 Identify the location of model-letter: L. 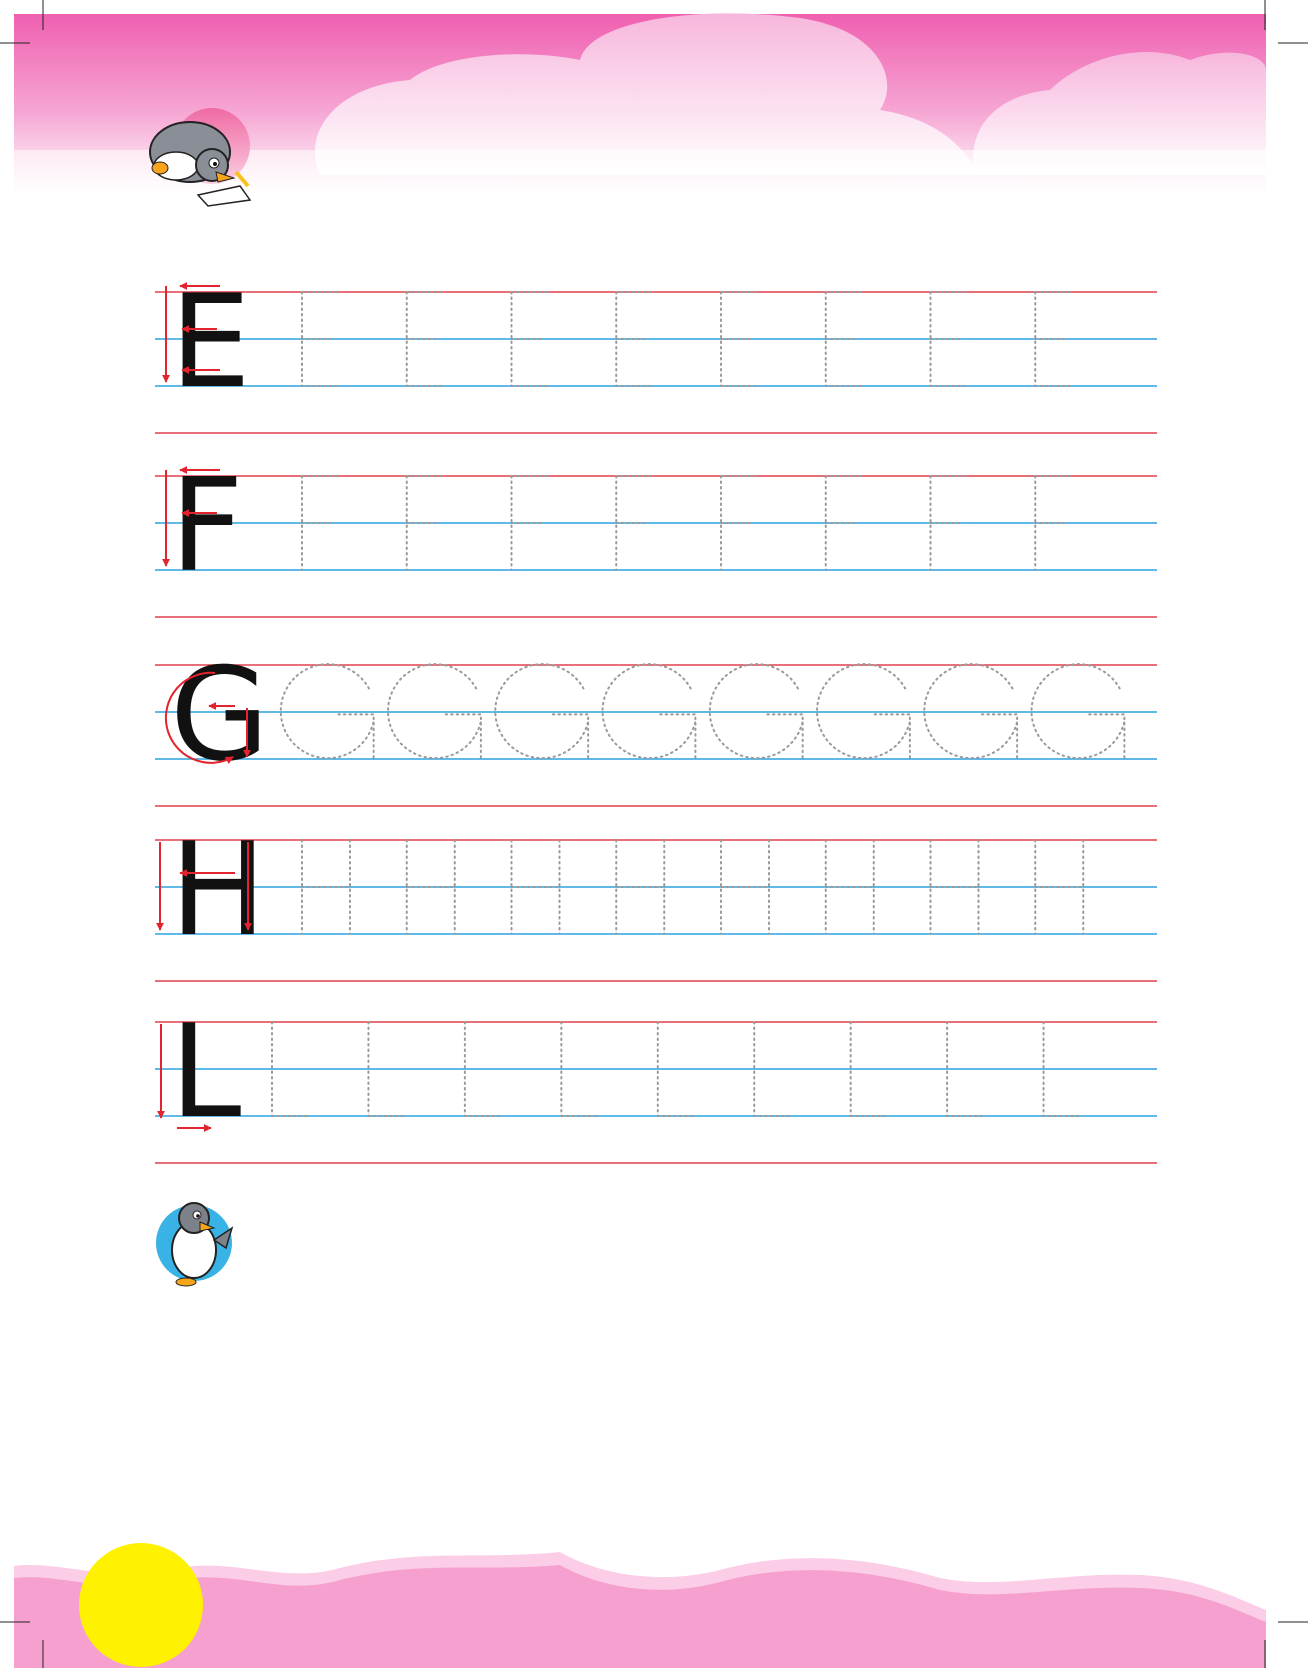
(205, 1072).